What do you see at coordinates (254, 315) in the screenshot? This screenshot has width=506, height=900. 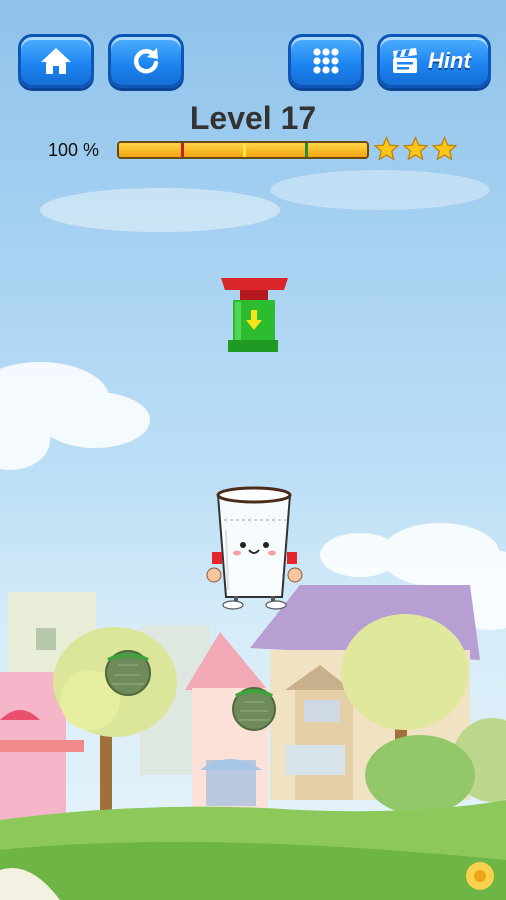 I see `water-dispenser` at bounding box center [254, 315].